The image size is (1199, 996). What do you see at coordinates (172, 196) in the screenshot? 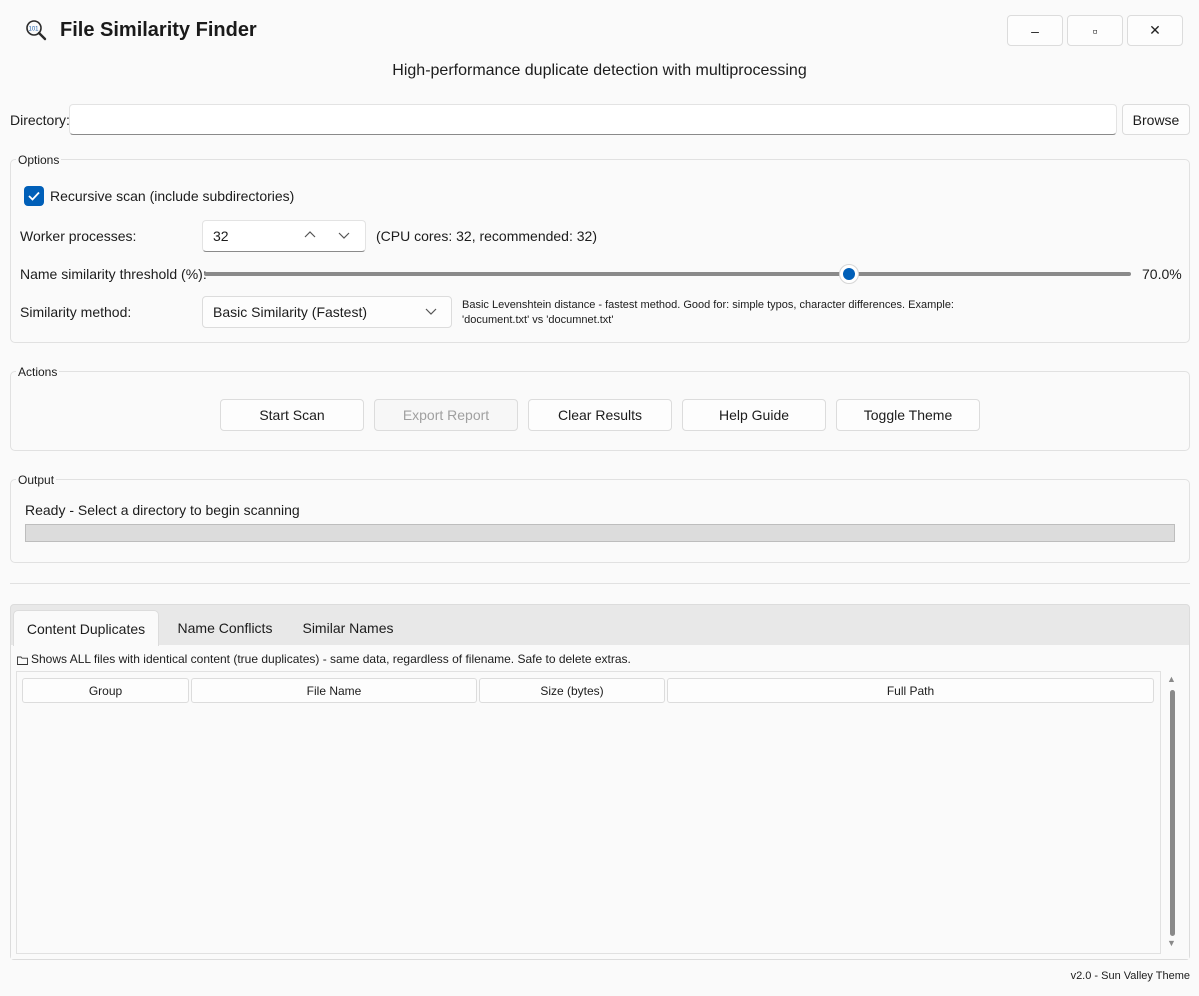
I see `recursive-checkbox-label: Recursive scan (include subdirectories)` at bounding box center [172, 196].